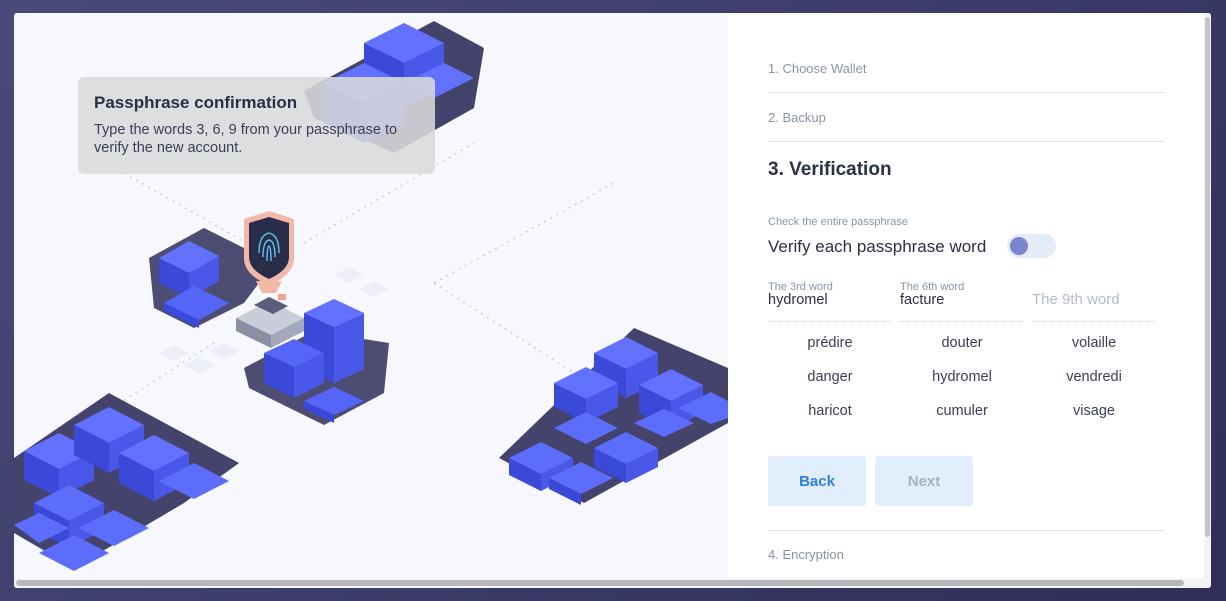 The height and width of the screenshot is (601, 1226). What do you see at coordinates (924, 481) in the screenshot?
I see `next-button: Next` at bounding box center [924, 481].